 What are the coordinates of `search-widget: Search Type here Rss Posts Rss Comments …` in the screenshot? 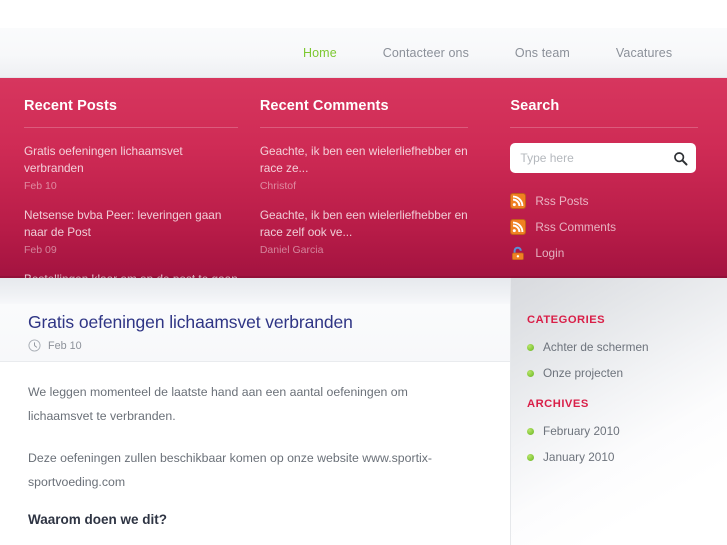 It's located at (606, 188).